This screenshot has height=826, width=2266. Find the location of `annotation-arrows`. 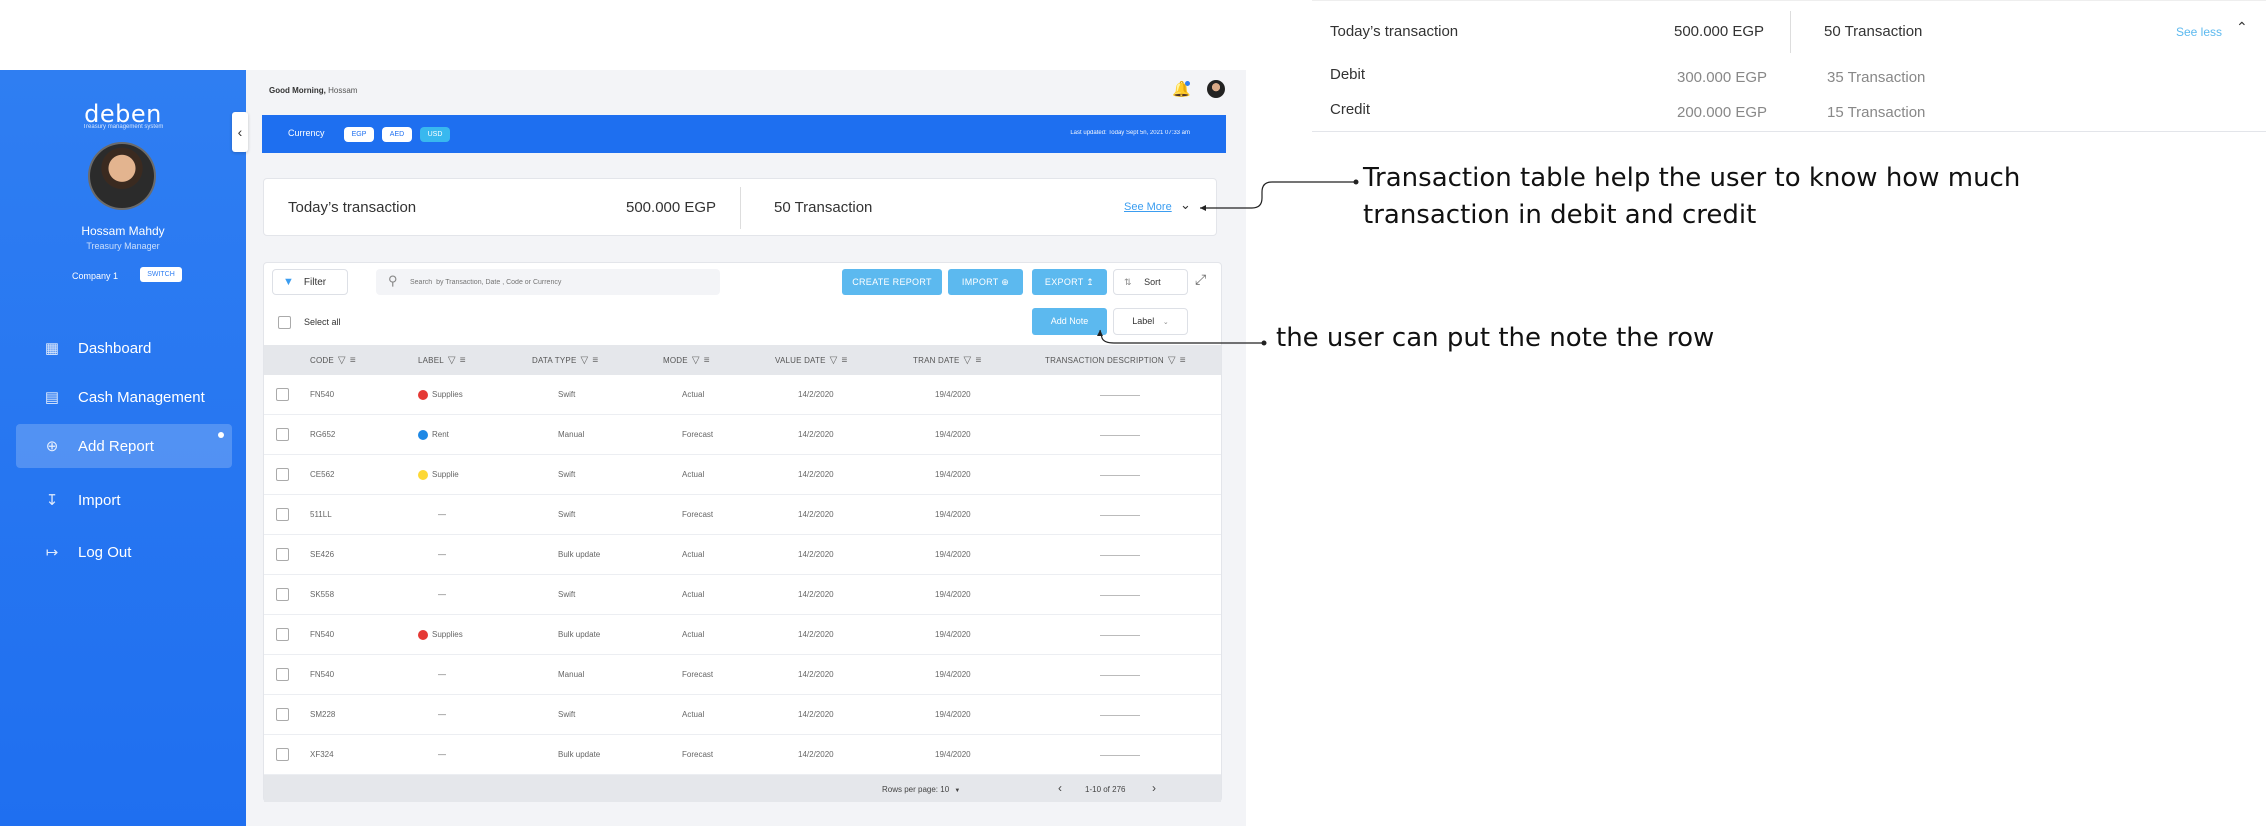

annotation-arrows is located at coordinates (1228, 262).